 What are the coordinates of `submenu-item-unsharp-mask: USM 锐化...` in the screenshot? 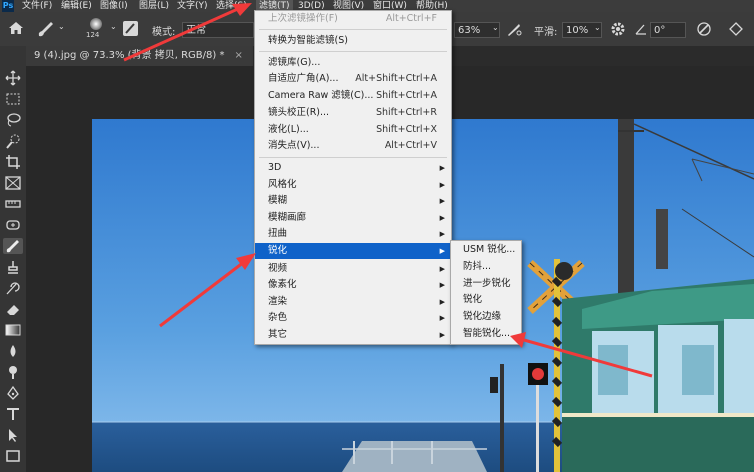 It's located at (486, 250).